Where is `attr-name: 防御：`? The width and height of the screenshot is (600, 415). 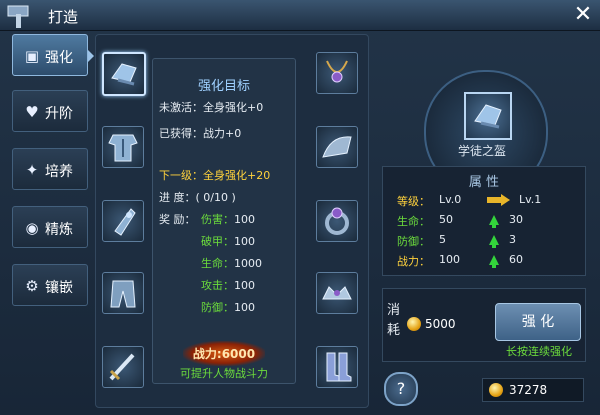 attr-name: 防御： is located at coordinates (413, 241).